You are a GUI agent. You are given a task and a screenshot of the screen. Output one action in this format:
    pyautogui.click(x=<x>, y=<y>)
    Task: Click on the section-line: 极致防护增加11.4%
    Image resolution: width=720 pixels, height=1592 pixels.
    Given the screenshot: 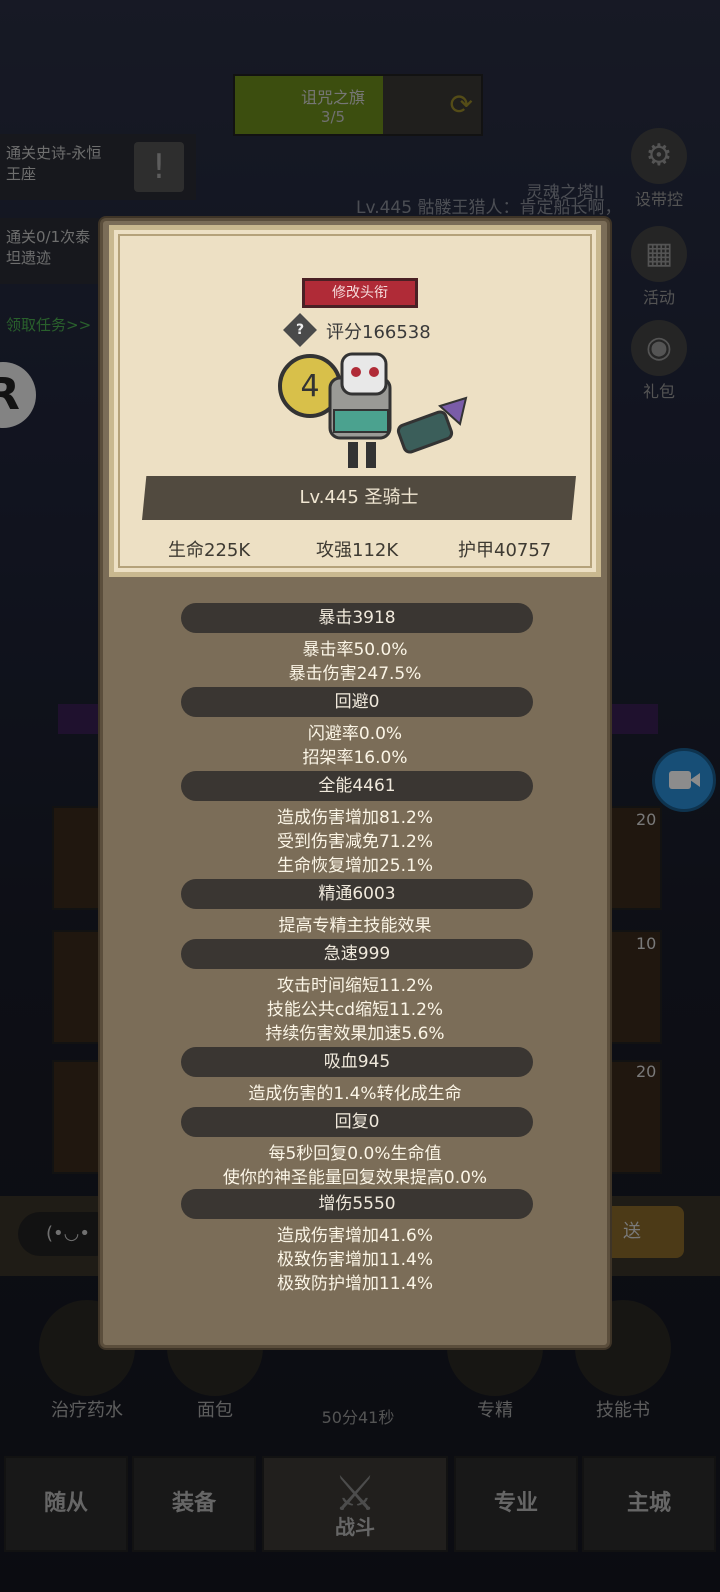 What is the action you would take?
    pyautogui.click(x=354, y=1284)
    